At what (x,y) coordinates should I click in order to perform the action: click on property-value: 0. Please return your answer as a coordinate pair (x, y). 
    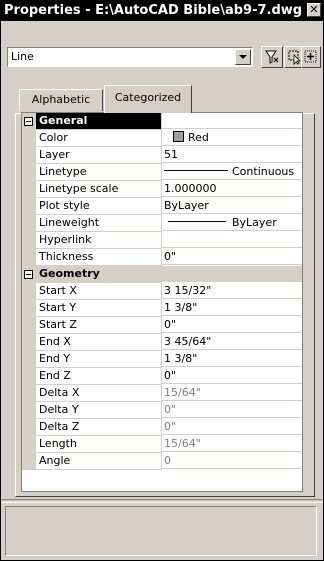
    Looking at the image, I should click on (232, 461).